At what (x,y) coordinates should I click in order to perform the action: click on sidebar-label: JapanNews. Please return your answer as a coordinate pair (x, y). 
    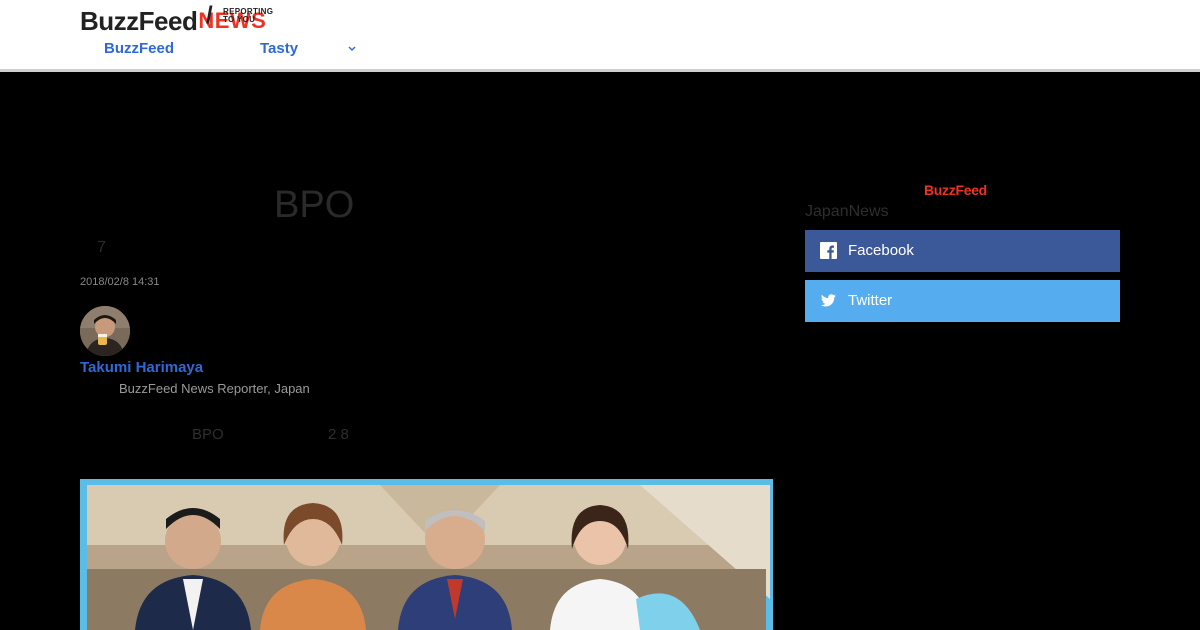
    Looking at the image, I should click on (847, 211).